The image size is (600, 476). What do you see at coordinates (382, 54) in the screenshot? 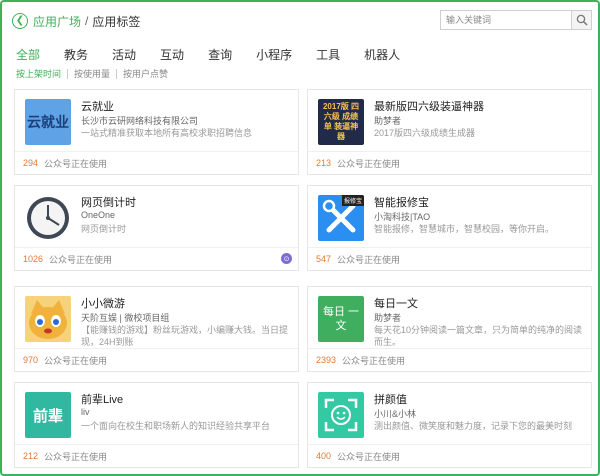
I see `tab-robot: 机器人` at bounding box center [382, 54].